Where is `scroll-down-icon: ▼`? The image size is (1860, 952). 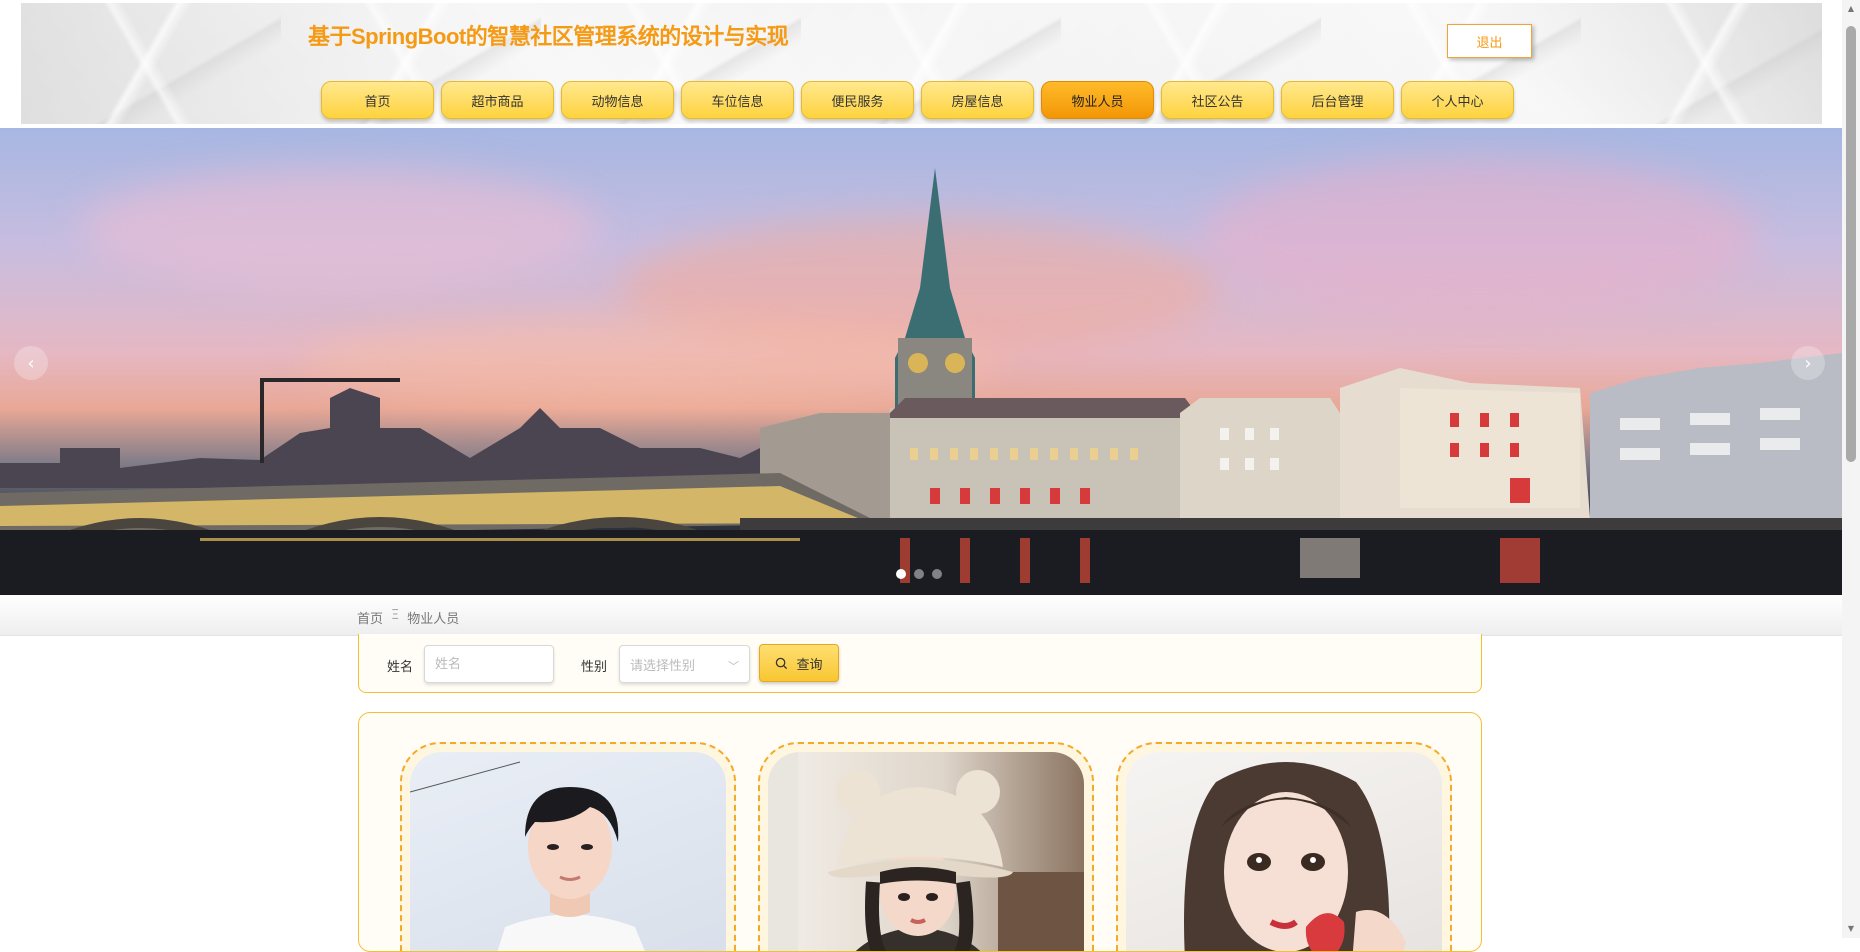 scroll-down-icon: ▼ is located at coordinates (1851, 929).